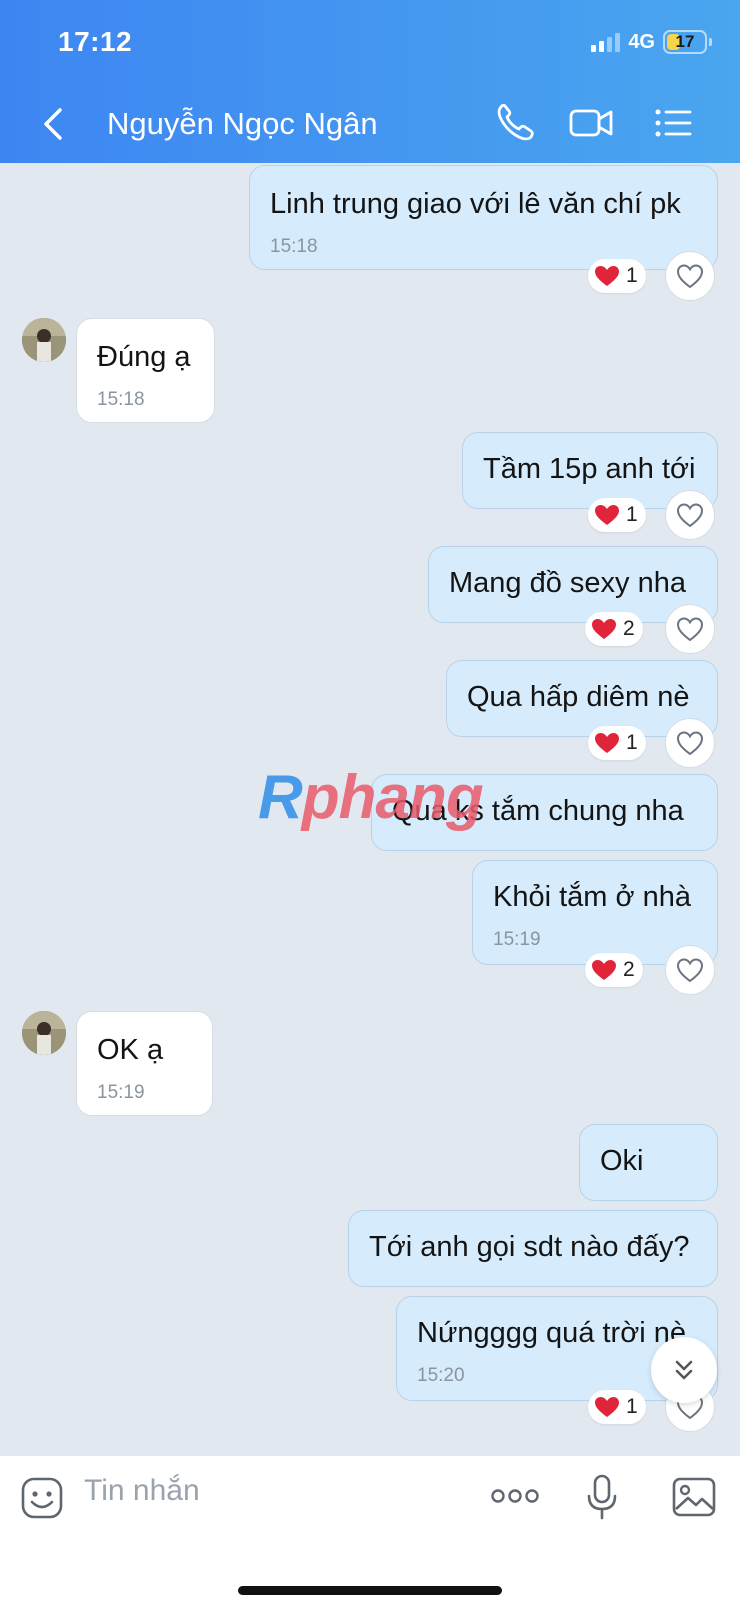 This screenshot has height=1600, width=740. What do you see at coordinates (370, 81) in the screenshot?
I see `chat-header: 17:12 4G 17 Nguyễn Ngọc Ngân` at bounding box center [370, 81].